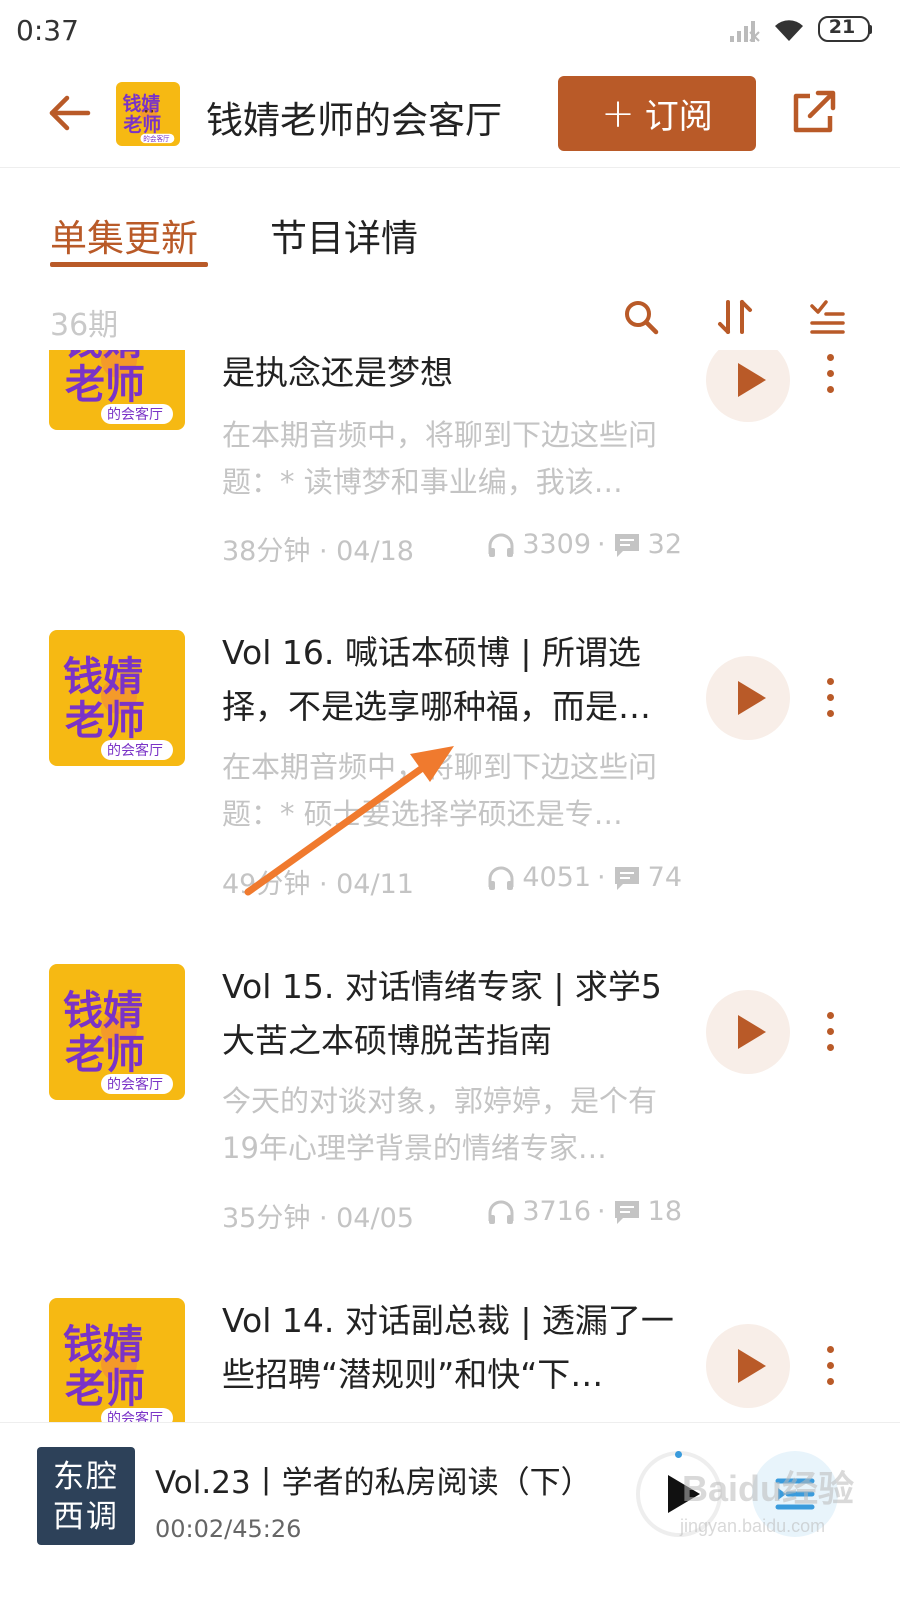  I want to click on subscribe-button: + 订阅, so click(657, 113).